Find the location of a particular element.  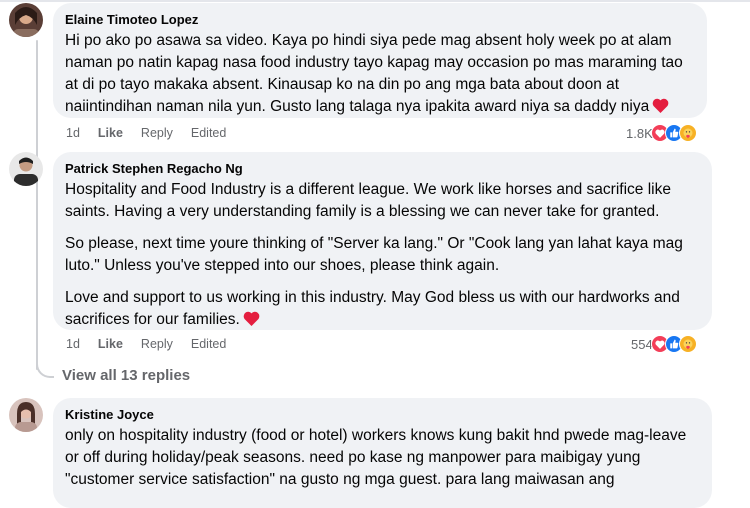

reply-thread-line is located at coordinates (37, 205).